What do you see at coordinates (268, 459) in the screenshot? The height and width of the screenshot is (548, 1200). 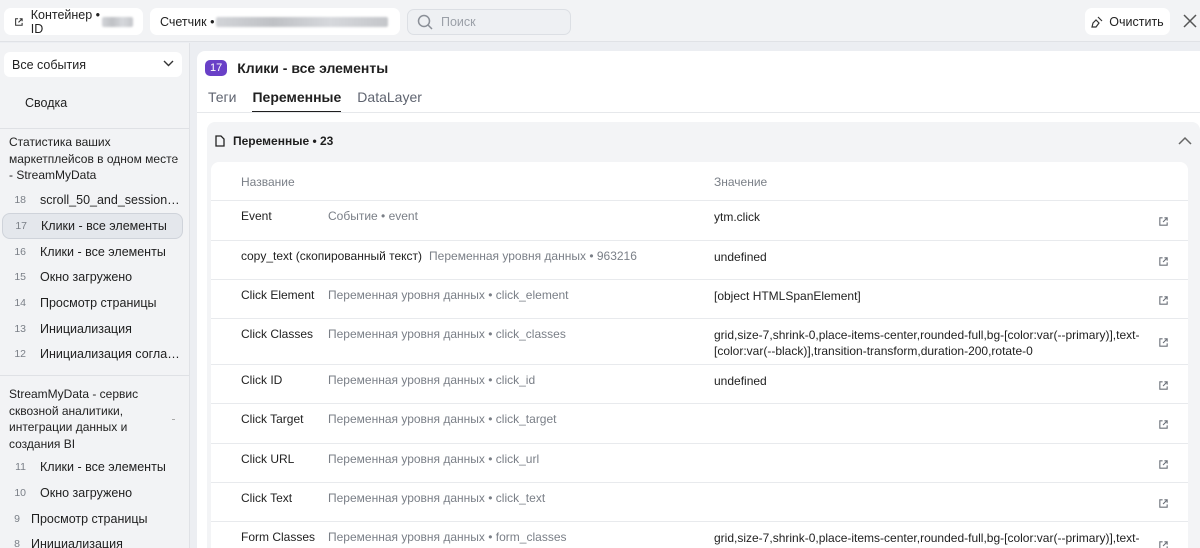 I see `variable-name: Click URL` at bounding box center [268, 459].